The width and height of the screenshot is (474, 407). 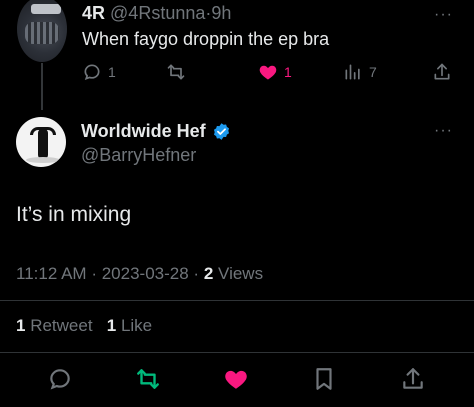 I want to click on parent-views-count: 7, so click(x=373, y=72).